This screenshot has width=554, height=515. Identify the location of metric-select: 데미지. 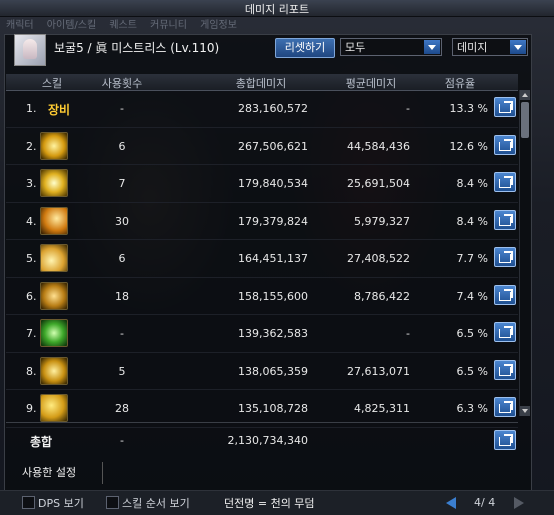
(490, 47).